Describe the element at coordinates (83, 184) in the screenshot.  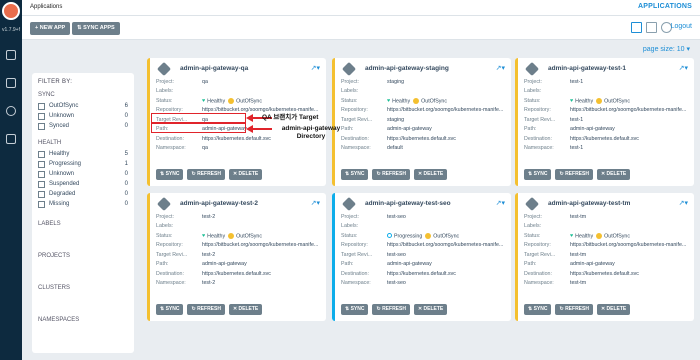
I see `filter-health-suspended: Suspended 0` at that location.